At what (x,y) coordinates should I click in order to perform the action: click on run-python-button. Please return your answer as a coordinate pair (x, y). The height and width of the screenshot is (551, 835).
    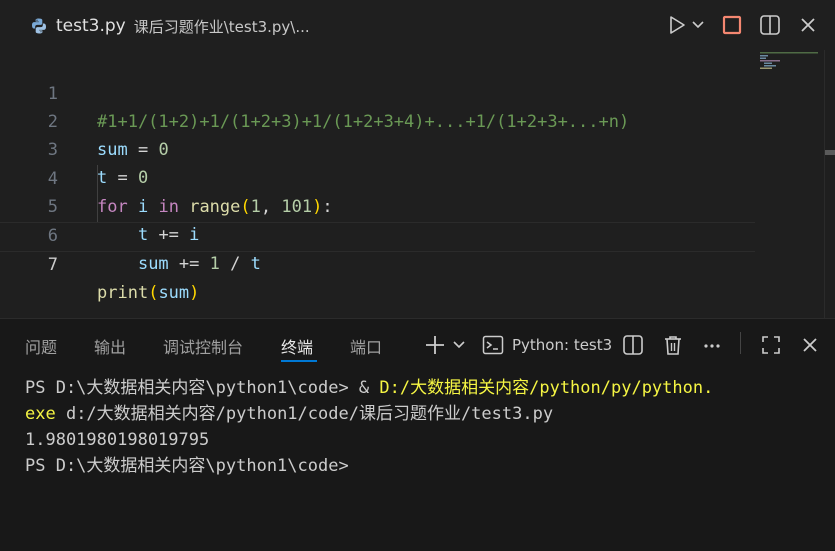
    Looking at the image, I should click on (687, 25).